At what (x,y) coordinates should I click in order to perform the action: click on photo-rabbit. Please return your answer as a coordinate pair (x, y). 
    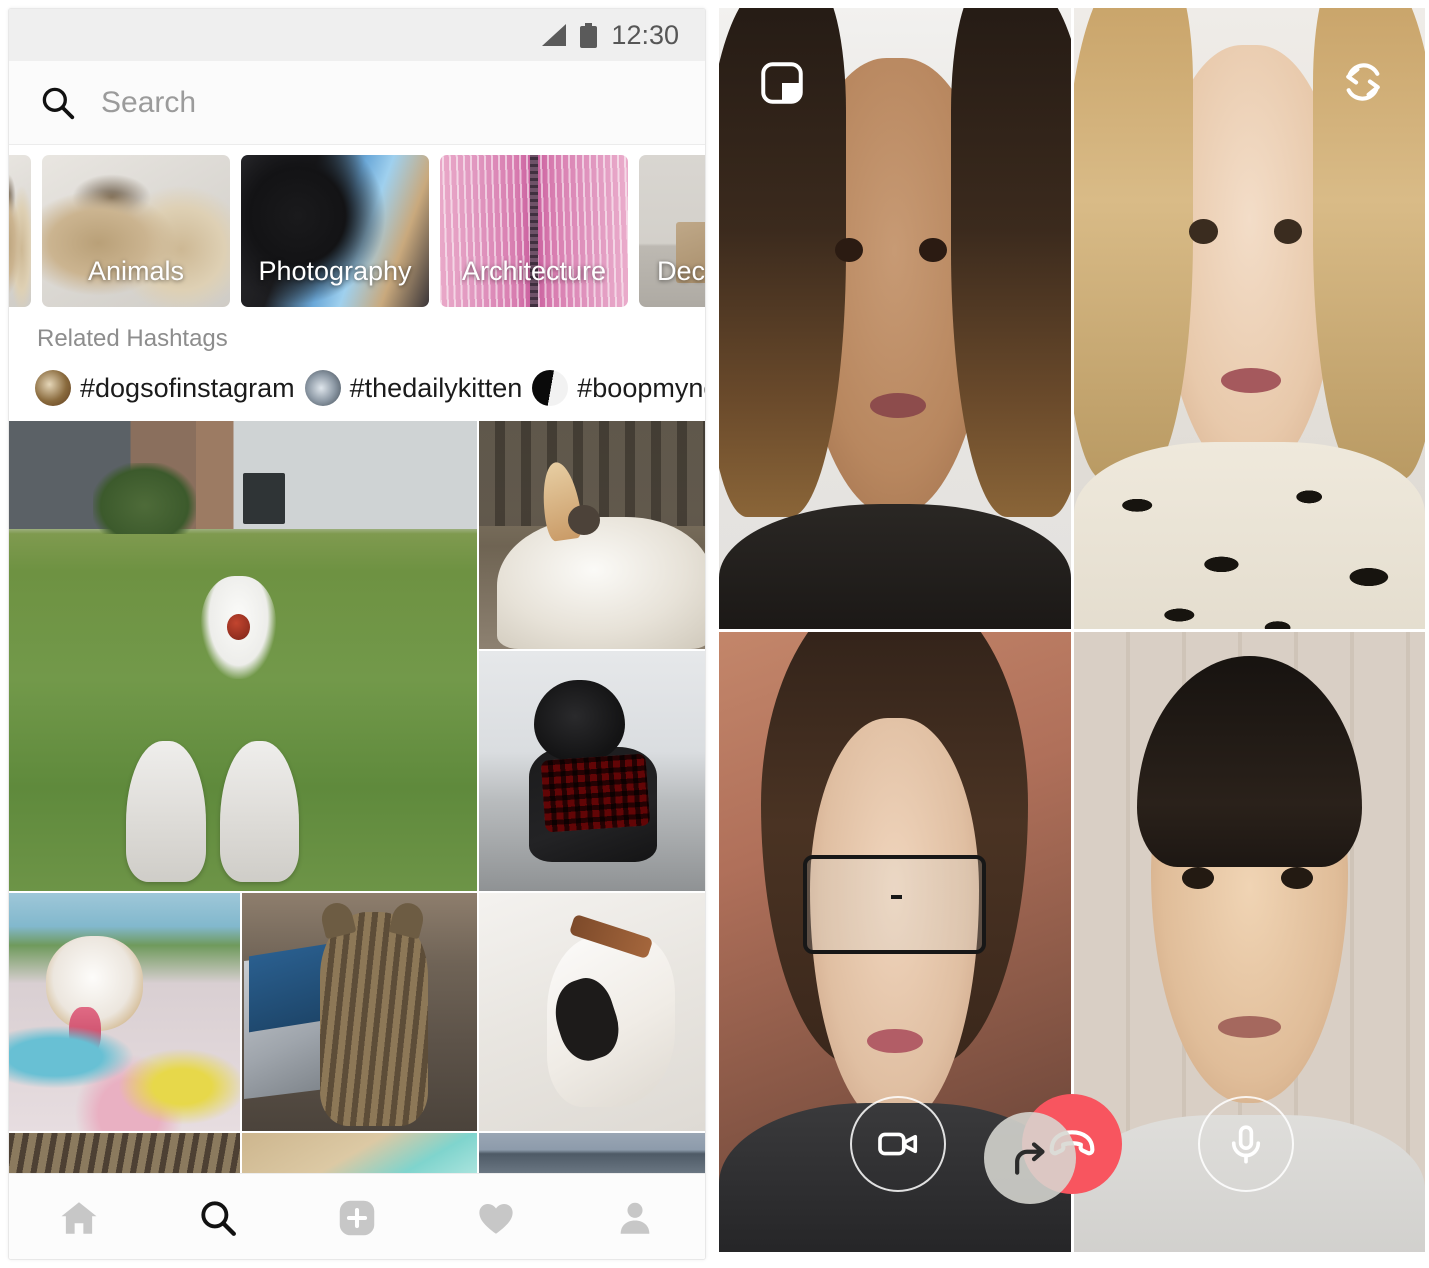
    Looking at the image, I should click on (592, 535).